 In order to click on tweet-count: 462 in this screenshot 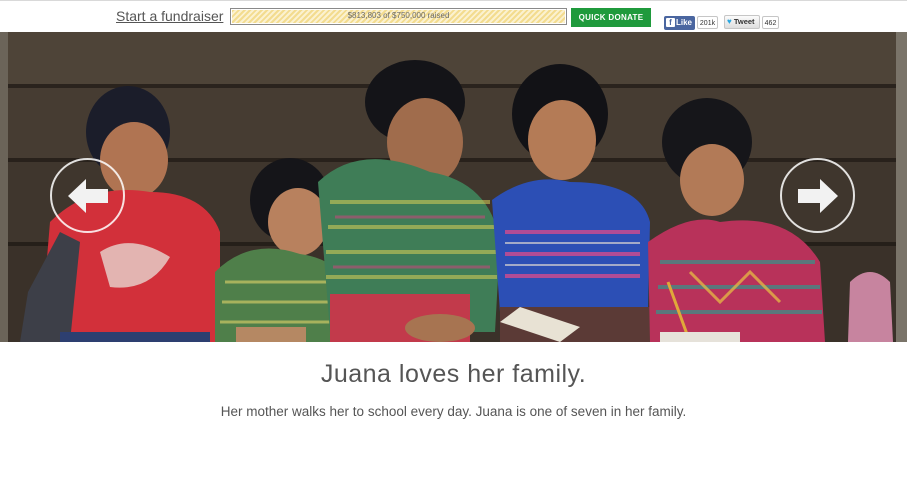, I will do `click(770, 22)`.